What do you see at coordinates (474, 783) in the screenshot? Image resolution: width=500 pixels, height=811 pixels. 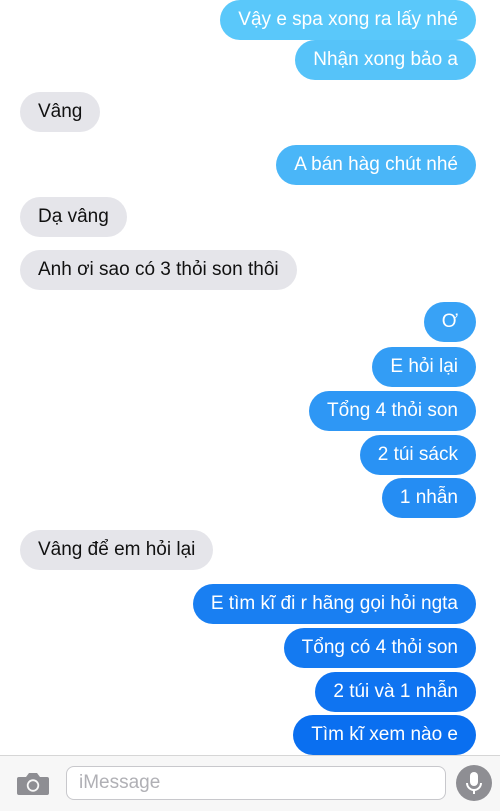 I see `microphone-icon` at bounding box center [474, 783].